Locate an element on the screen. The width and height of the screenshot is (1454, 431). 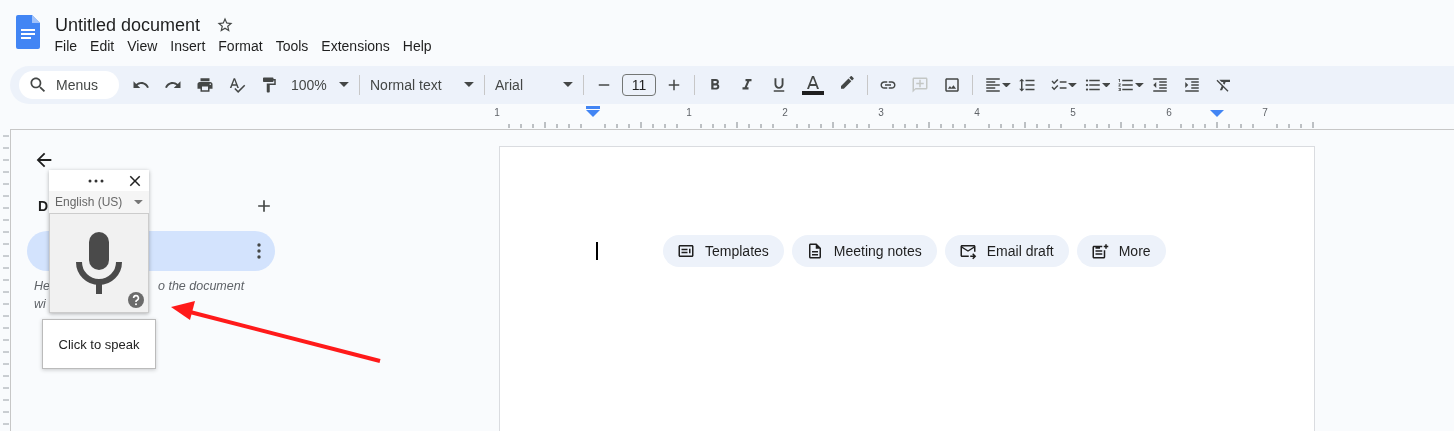
menu-item: View is located at coordinates (142, 46).